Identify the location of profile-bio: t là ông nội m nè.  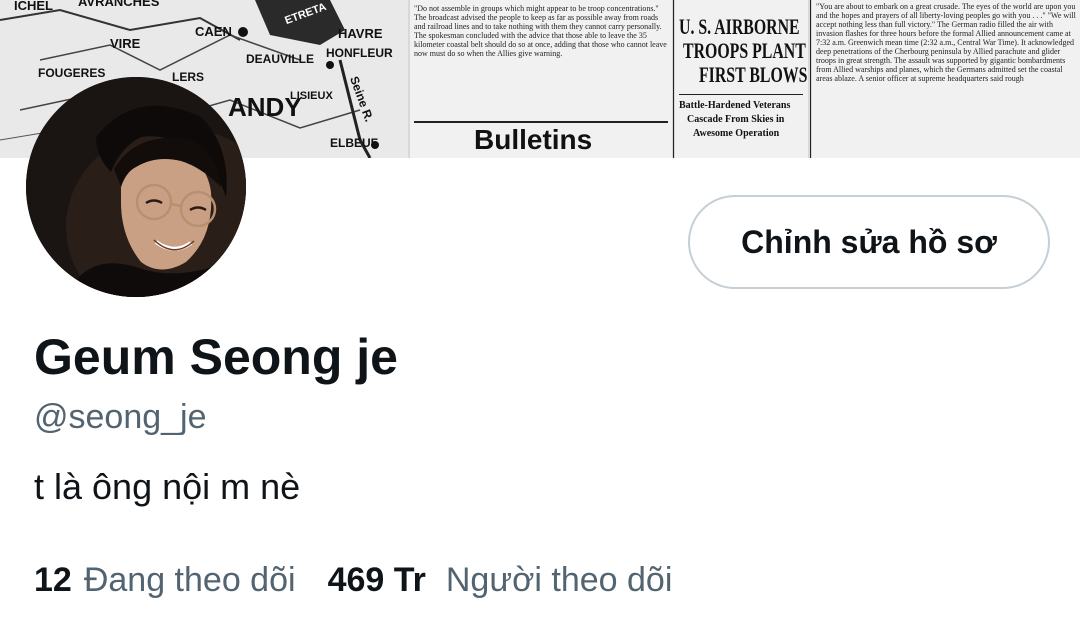
(167, 486).